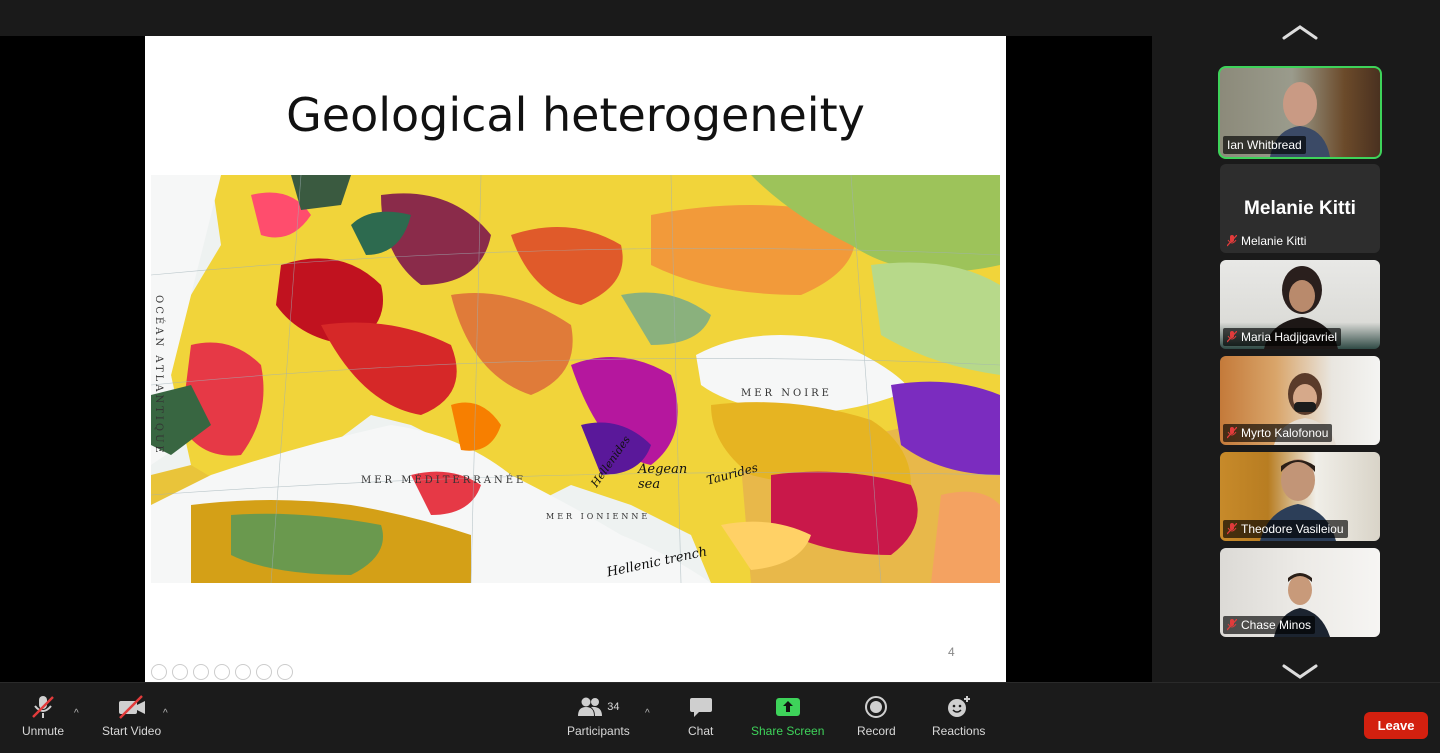 This screenshot has height=753, width=1440. Describe the element at coordinates (613, 707) in the screenshot. I see `participants-count: 34` at that location.